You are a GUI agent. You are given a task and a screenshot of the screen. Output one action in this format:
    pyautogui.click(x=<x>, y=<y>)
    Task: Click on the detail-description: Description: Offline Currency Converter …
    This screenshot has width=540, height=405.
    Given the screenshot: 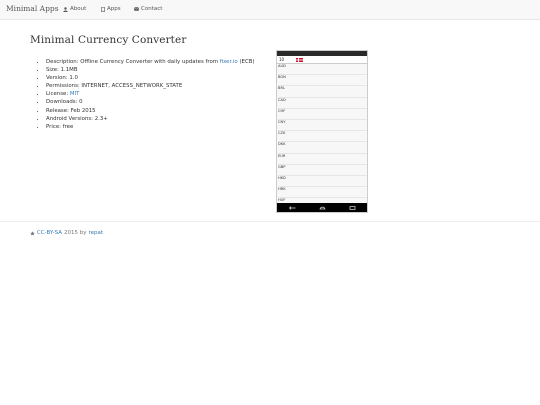 What is the action you would take?
    pyautogui.click(x=150, y=62)
    